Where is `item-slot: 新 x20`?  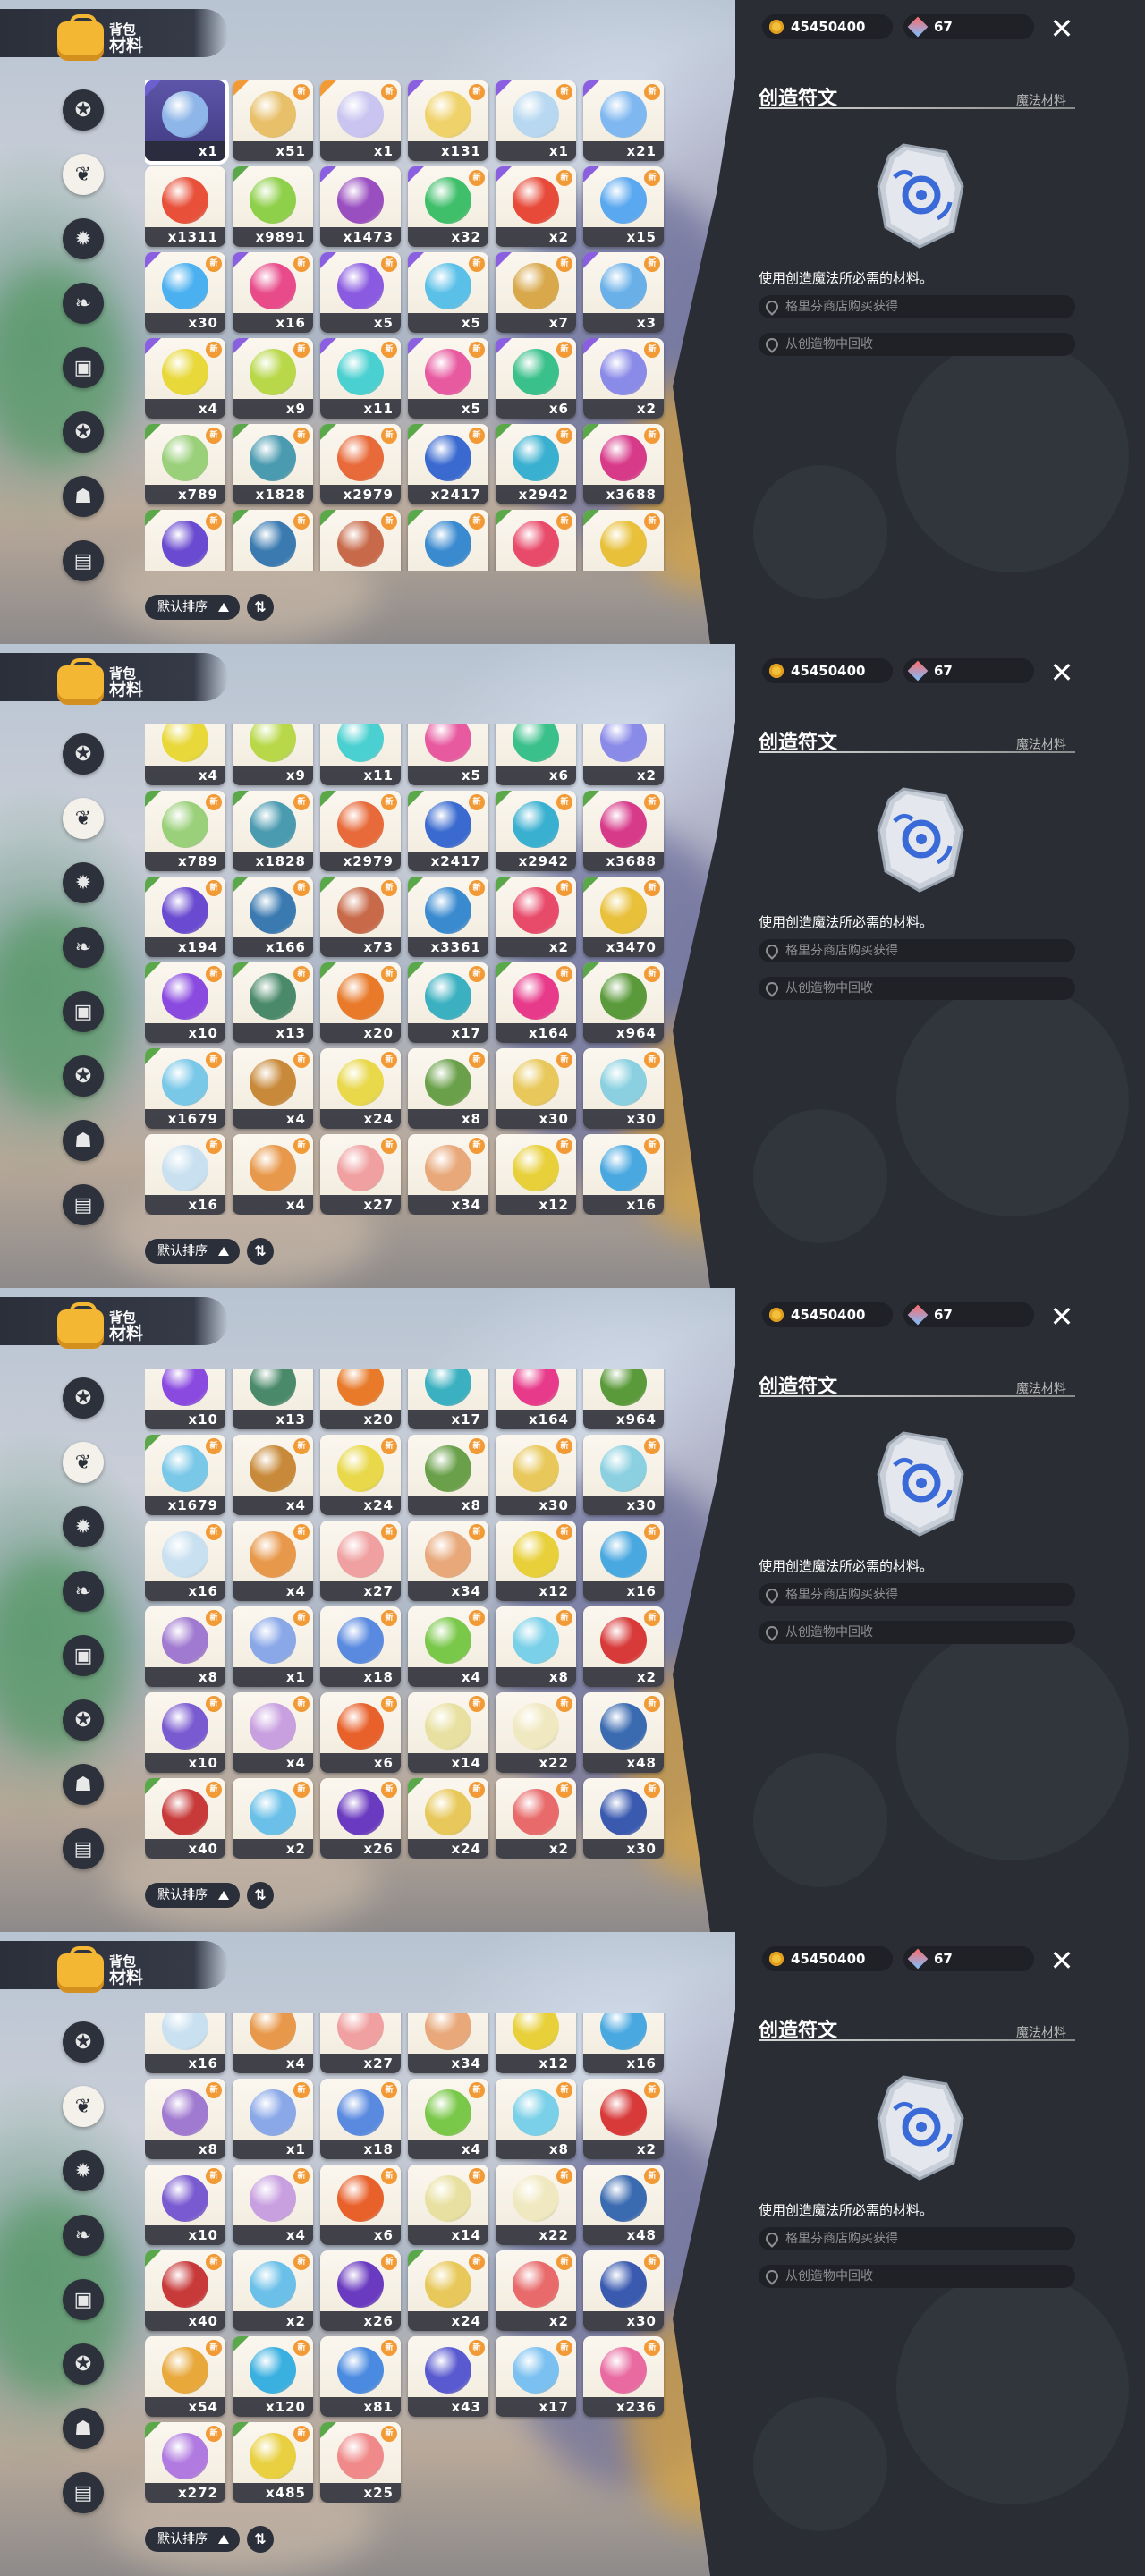
item-slot: 新 x20 is located at coordinates (360, 1002).